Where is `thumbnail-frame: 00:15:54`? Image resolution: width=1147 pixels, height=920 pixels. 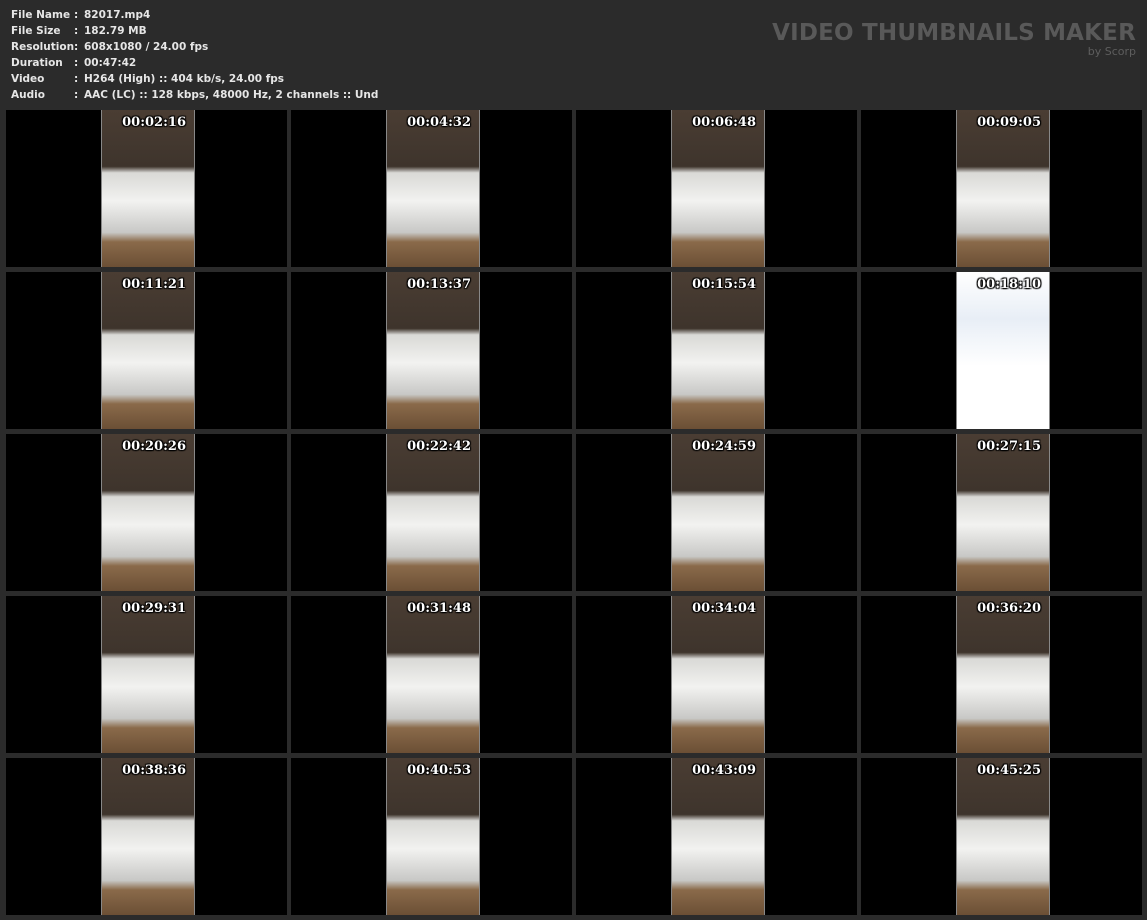 thumbnail-frame: 00:15:54 is located at coordinates (718, 350).